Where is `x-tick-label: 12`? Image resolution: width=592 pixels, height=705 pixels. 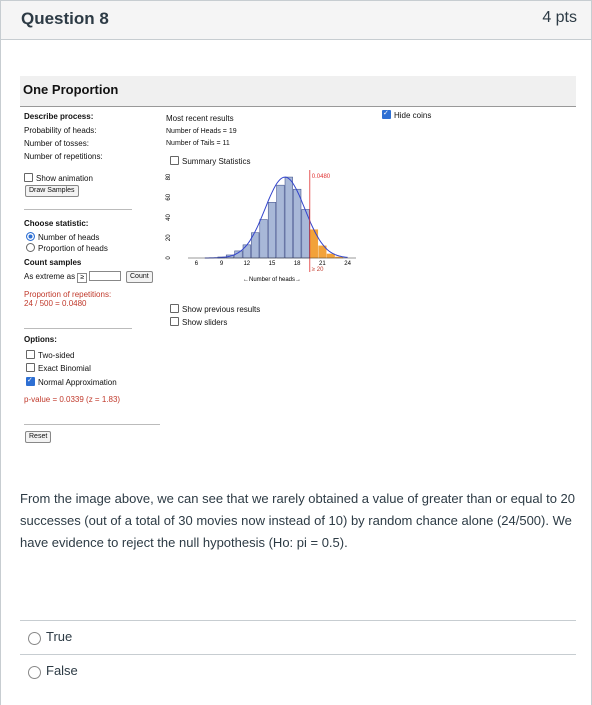 x-tick-label: 12 is located at coordinates (246, 264).